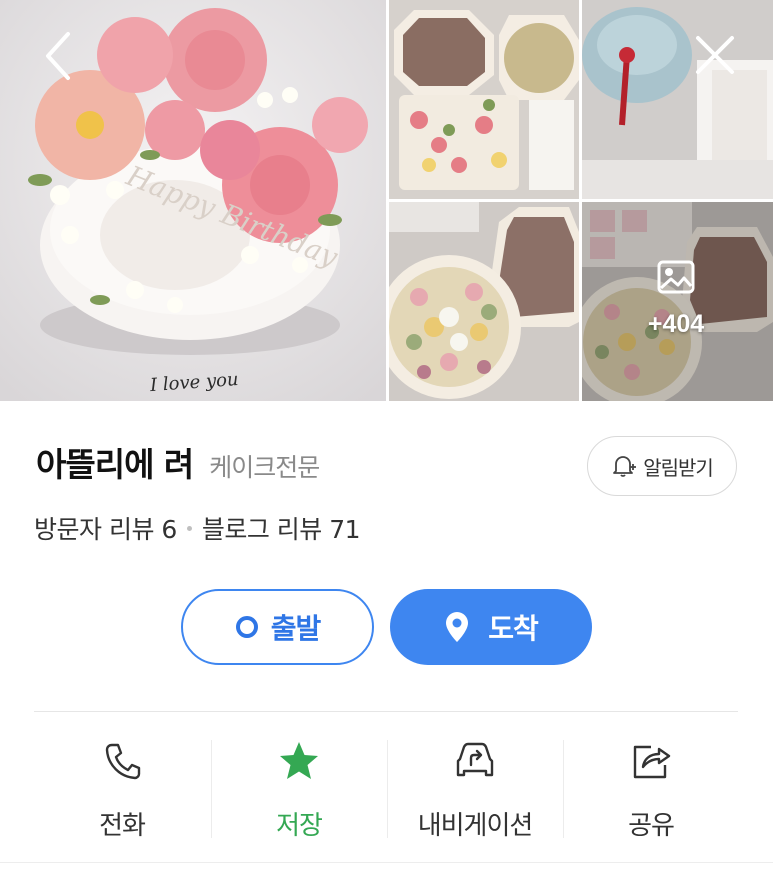 The width and height of the screenshot is (773, 887). Describe the element at coordinates (264, 467) in the screenshot. I see `place-category: 케이크전문` at that location.